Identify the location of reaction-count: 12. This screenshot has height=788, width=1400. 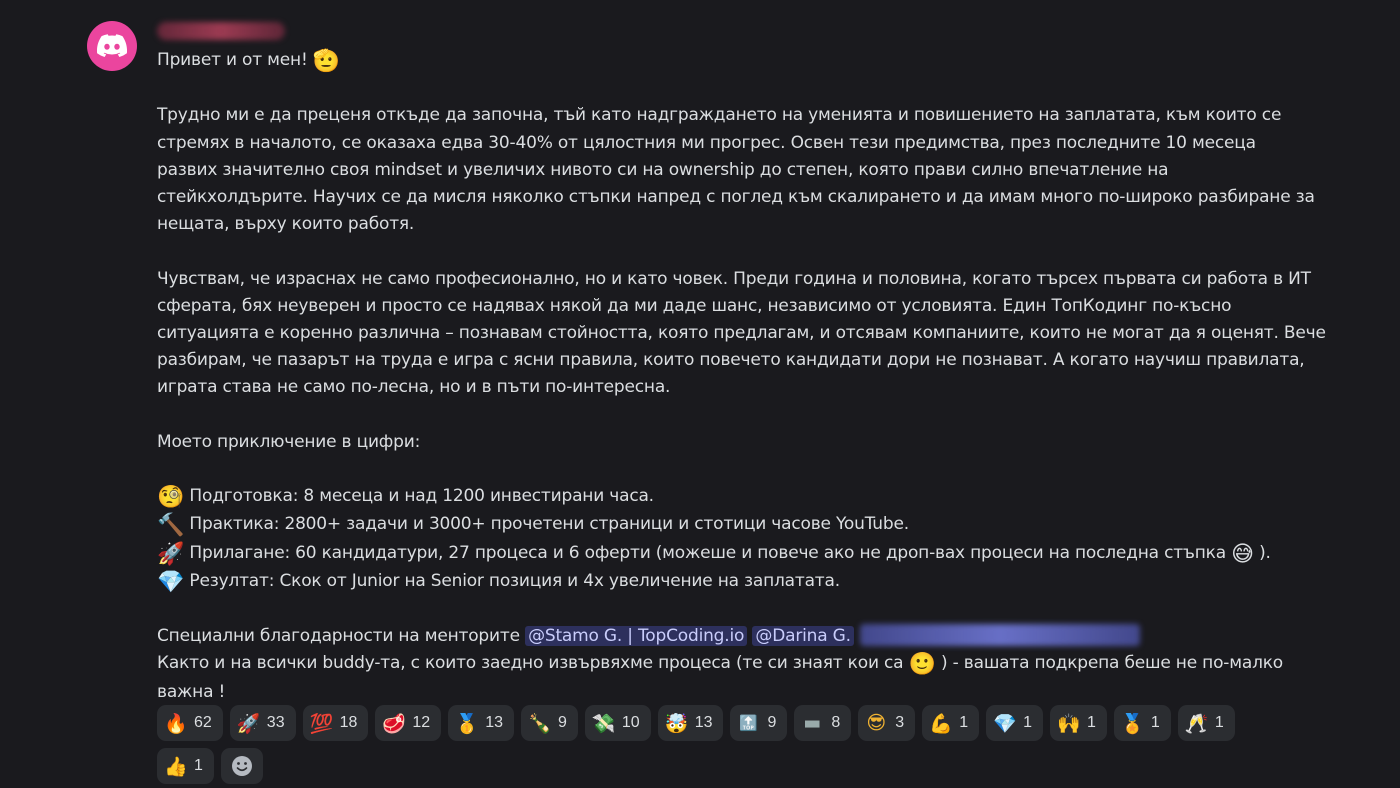
(421, 722).